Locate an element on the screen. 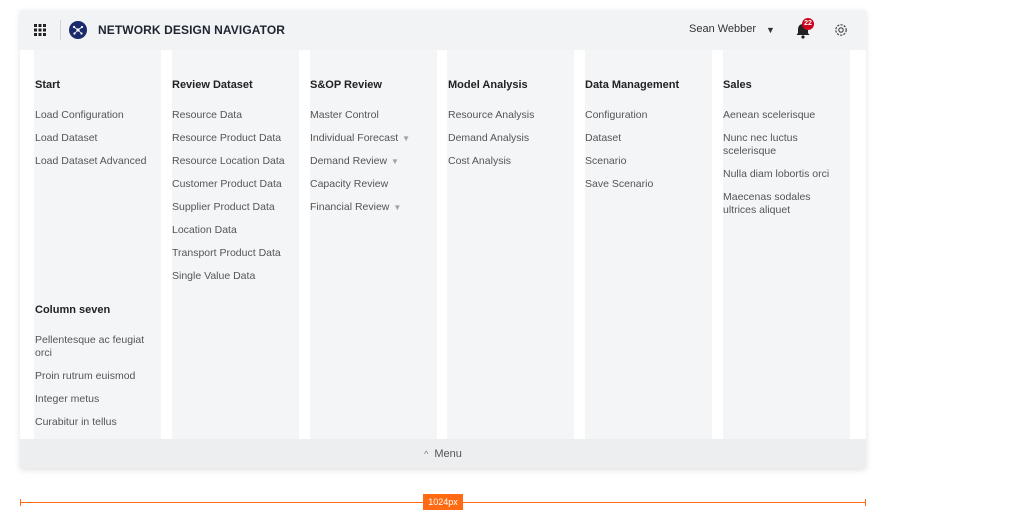 The image size is (1024, 512). menu-item-customer-product-data: Customer Product Data is located at coordinates (235, 184).